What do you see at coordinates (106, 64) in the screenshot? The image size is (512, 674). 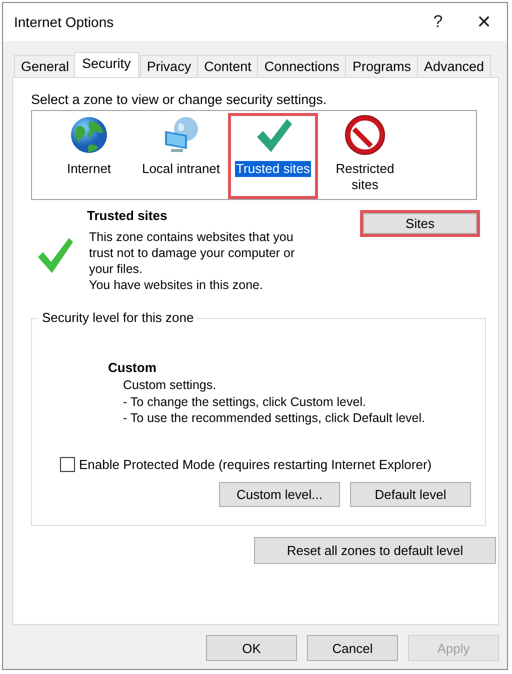 I see `tab: Security` at bounding box center [106, 64].